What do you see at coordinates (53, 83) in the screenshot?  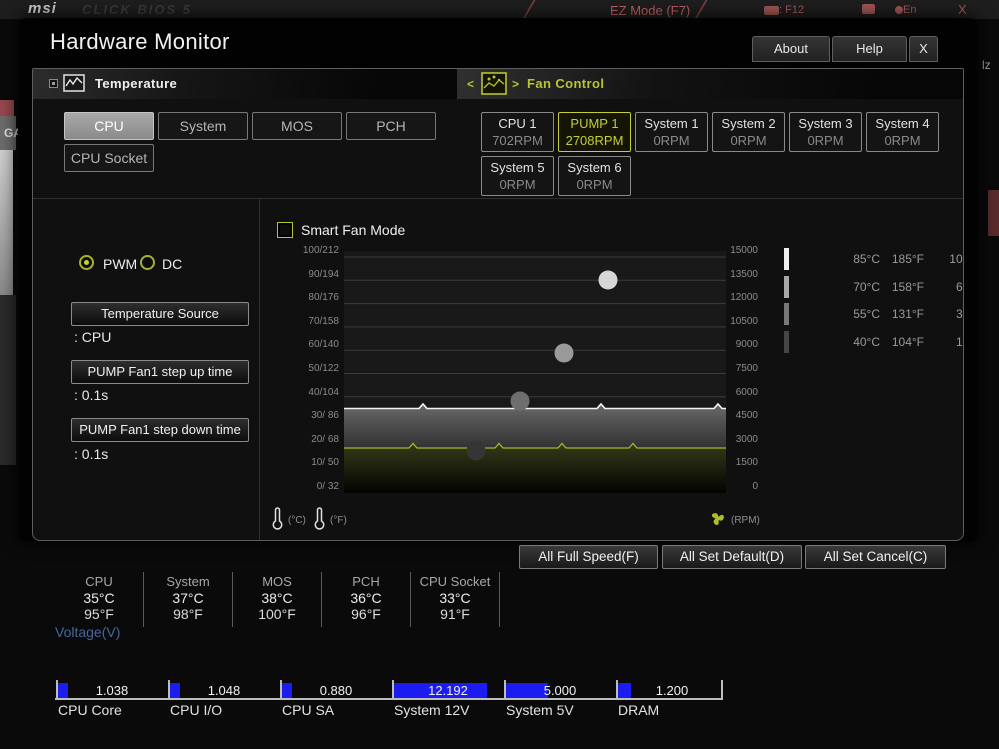 I see `collapse-icon` at bounding box center [53, 83].